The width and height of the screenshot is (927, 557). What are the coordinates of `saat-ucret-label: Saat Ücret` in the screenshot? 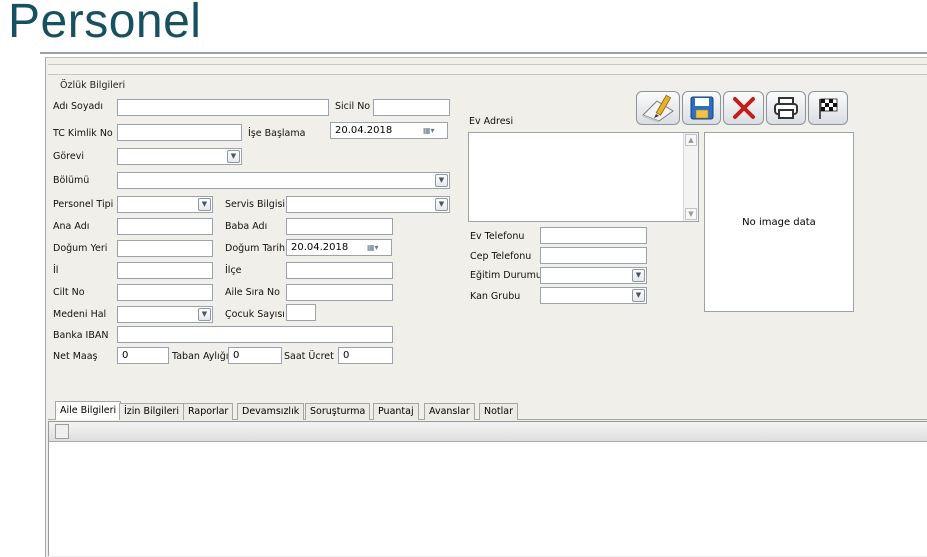 It's located at (309, 356).